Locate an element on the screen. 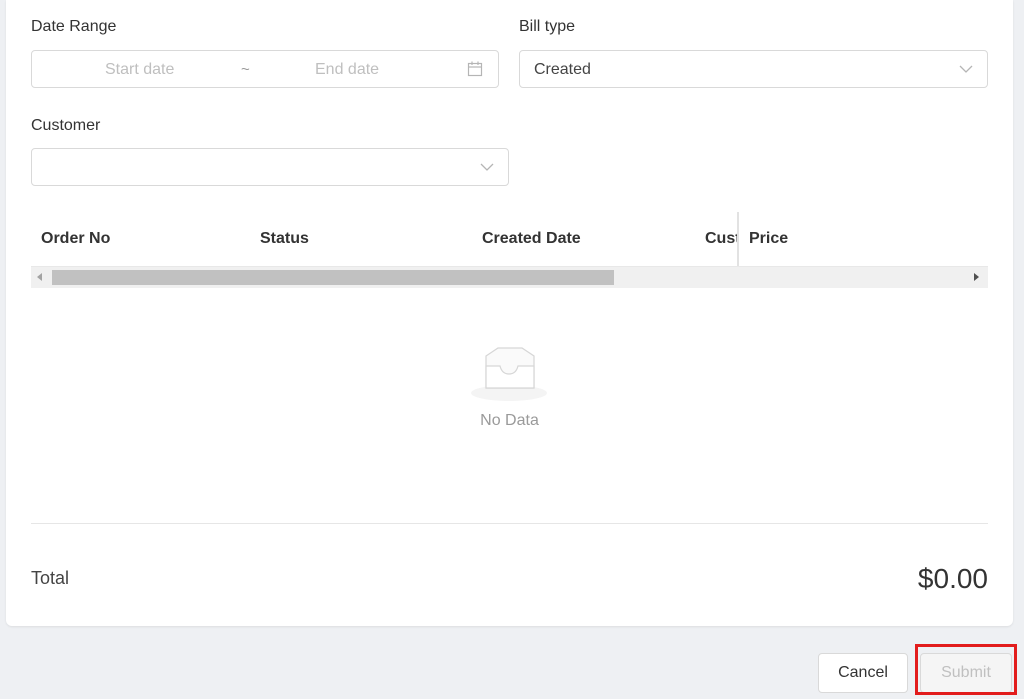  empty-state-text: No Data is located at coordinates (509, 420).